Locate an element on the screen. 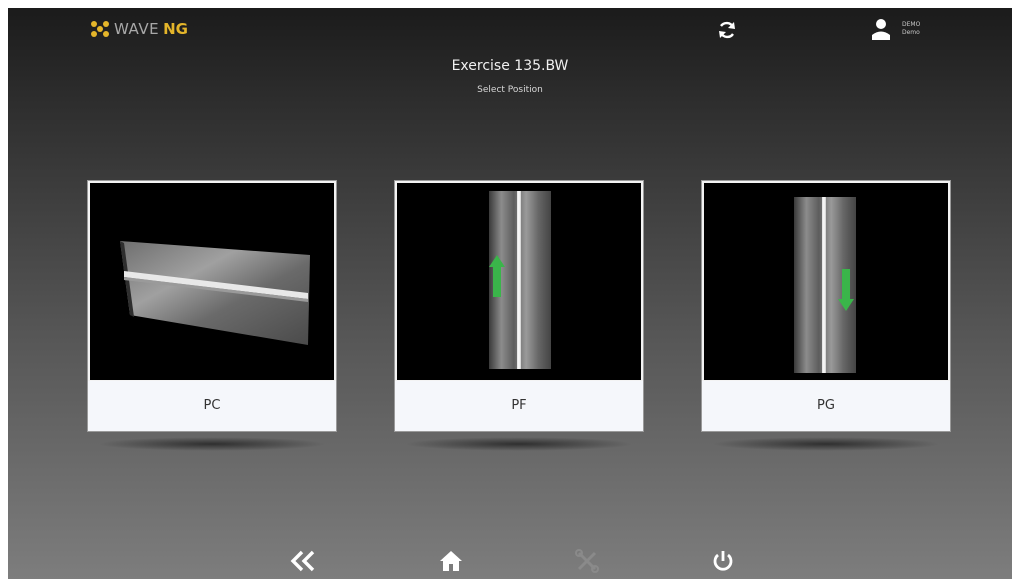  user-name: Demo is located at coordinates (911, 32).